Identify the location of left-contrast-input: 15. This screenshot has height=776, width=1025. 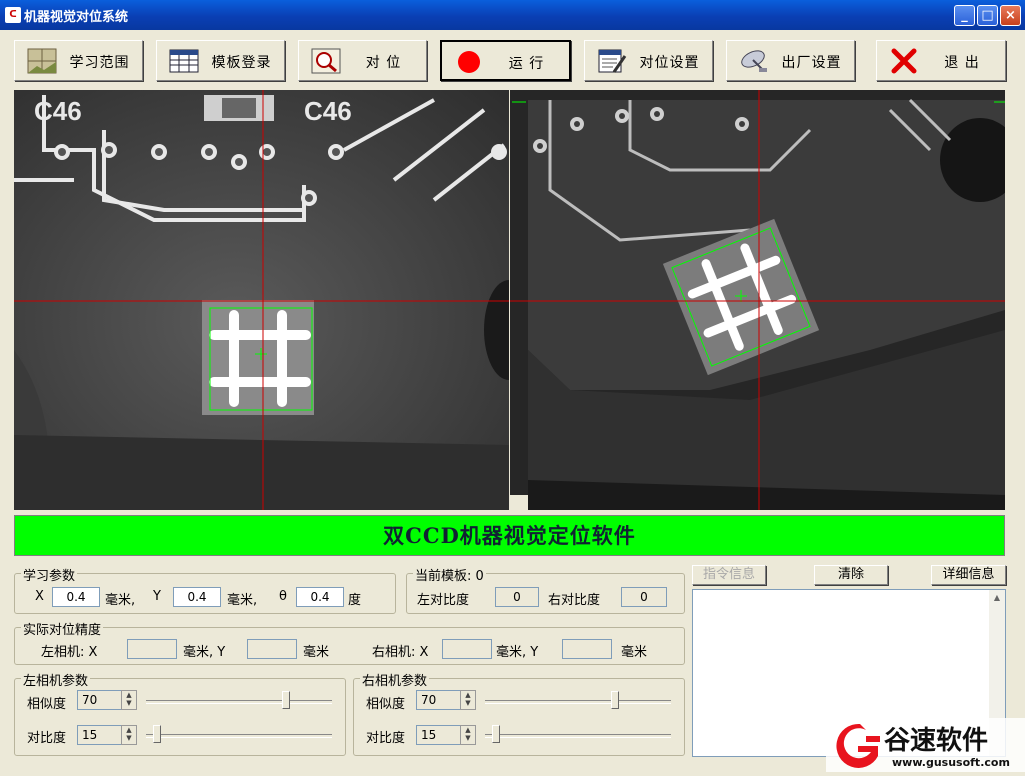
(99, 735).